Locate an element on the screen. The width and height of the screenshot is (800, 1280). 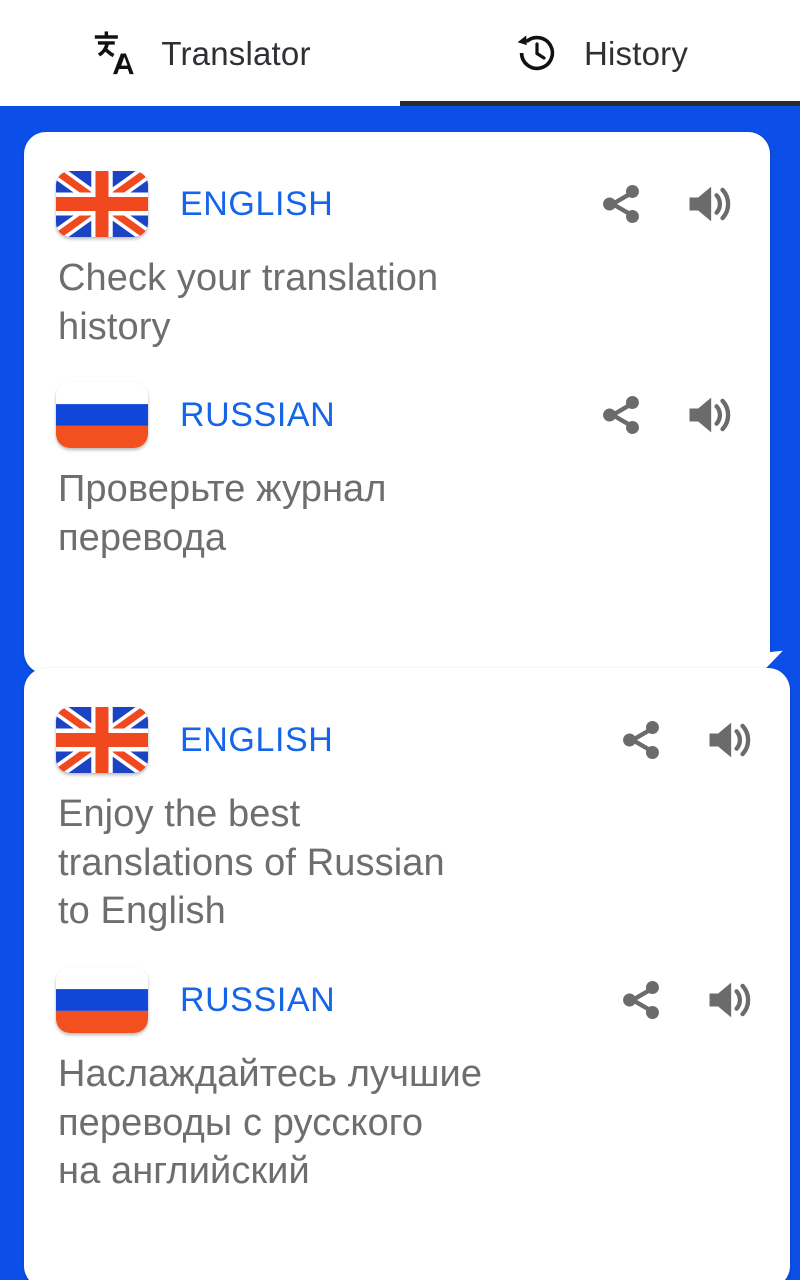
tab-translator: Translator is located at coordinates (200, 53).